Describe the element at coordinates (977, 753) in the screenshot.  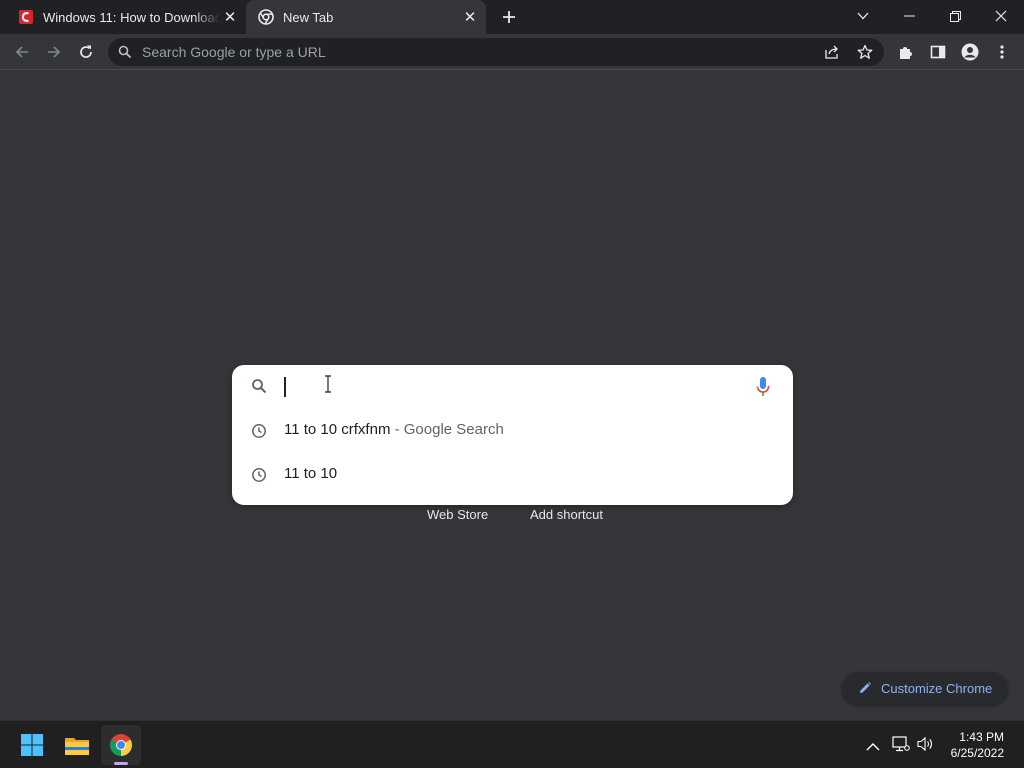
I see `taskbar-date: 6/25/2022` at that location.